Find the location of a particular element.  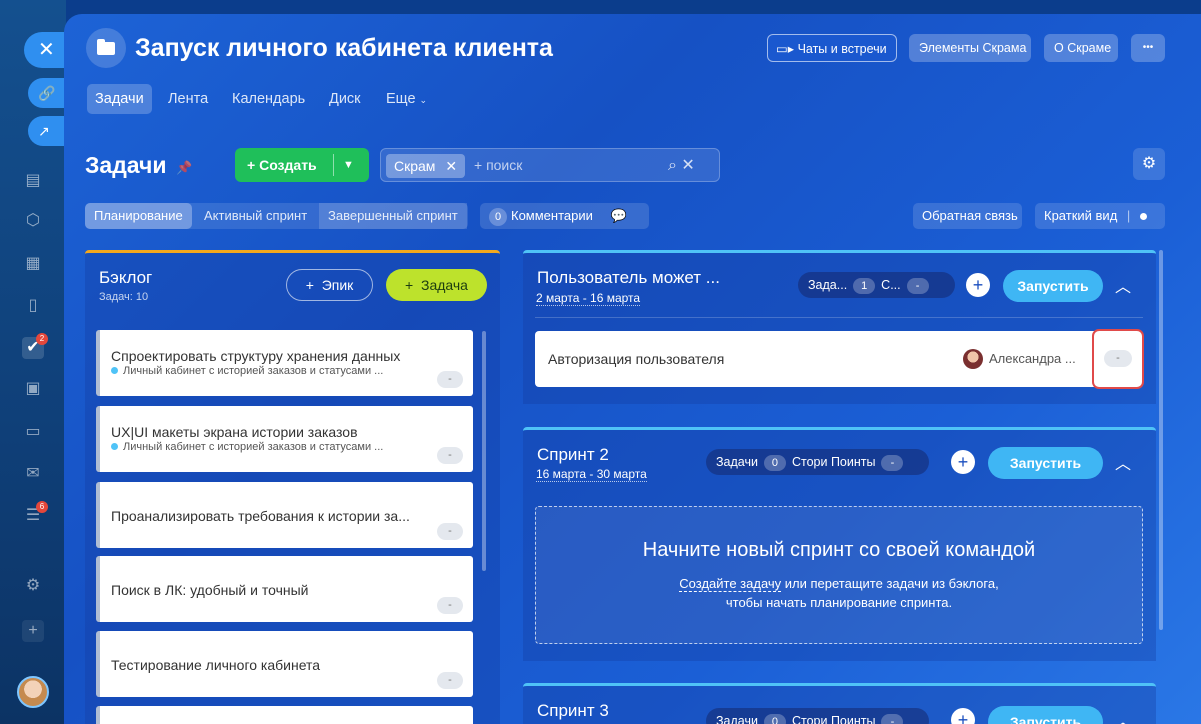

view-active-sprint: Активный спринт is located at coordinates (255, 216).